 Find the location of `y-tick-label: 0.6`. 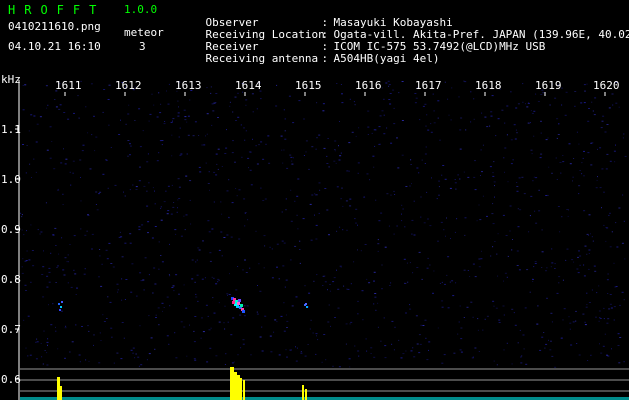

y-tick-label: 0.6 is located at coordinates (11, 379).